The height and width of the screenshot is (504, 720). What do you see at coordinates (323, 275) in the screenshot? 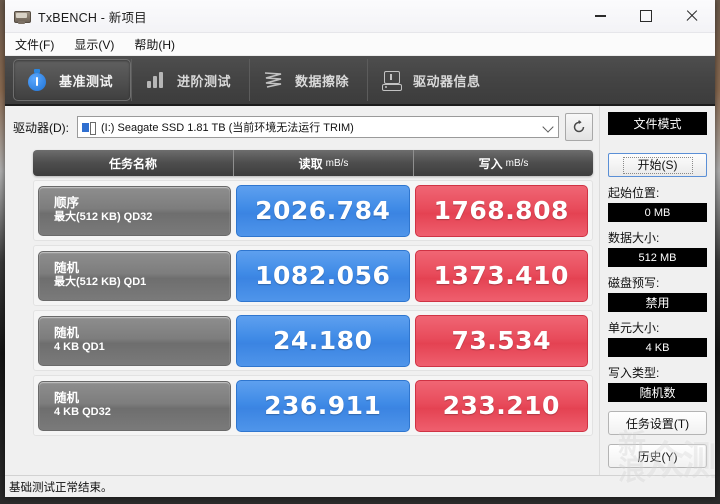
I see `row-read-value: 1082.056` at bounding box center [323, 275].